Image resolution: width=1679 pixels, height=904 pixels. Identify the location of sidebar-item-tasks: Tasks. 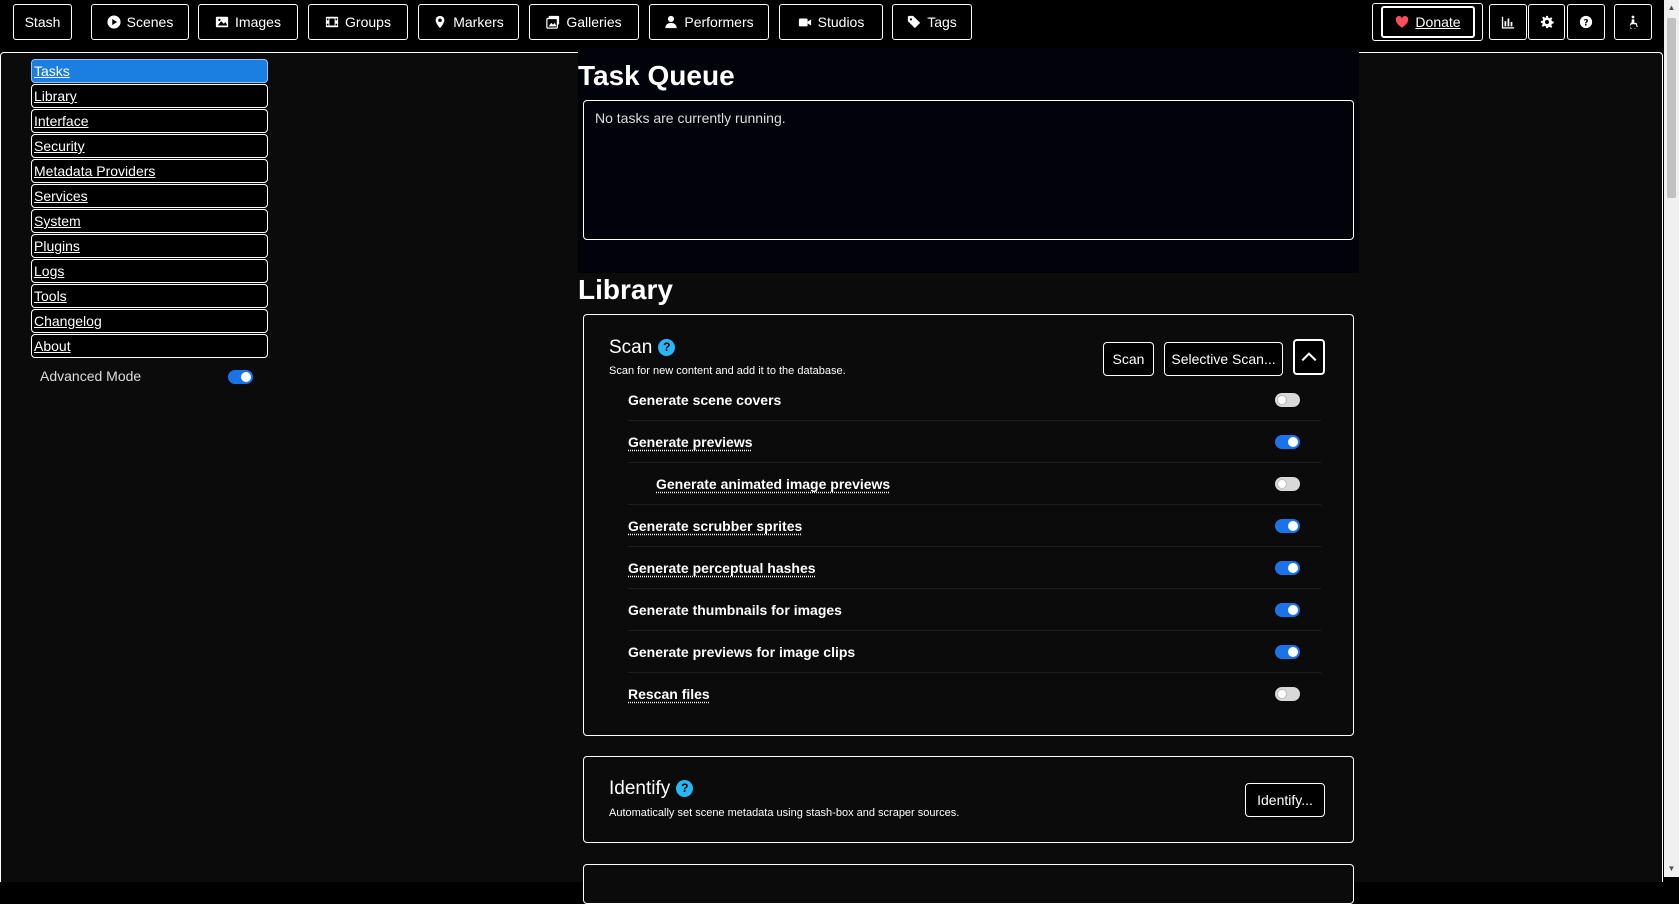
(149, 71).